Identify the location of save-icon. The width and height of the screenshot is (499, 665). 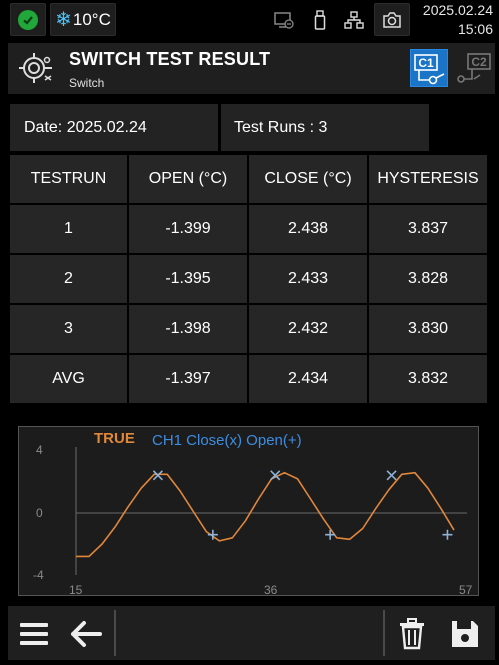
(465, 634).